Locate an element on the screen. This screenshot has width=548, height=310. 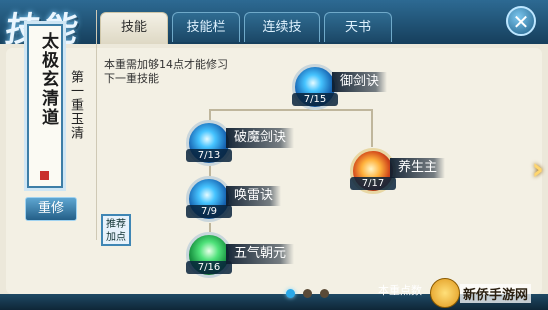
skill-name: 唤雷诀 is located at coordinates (254, 196).